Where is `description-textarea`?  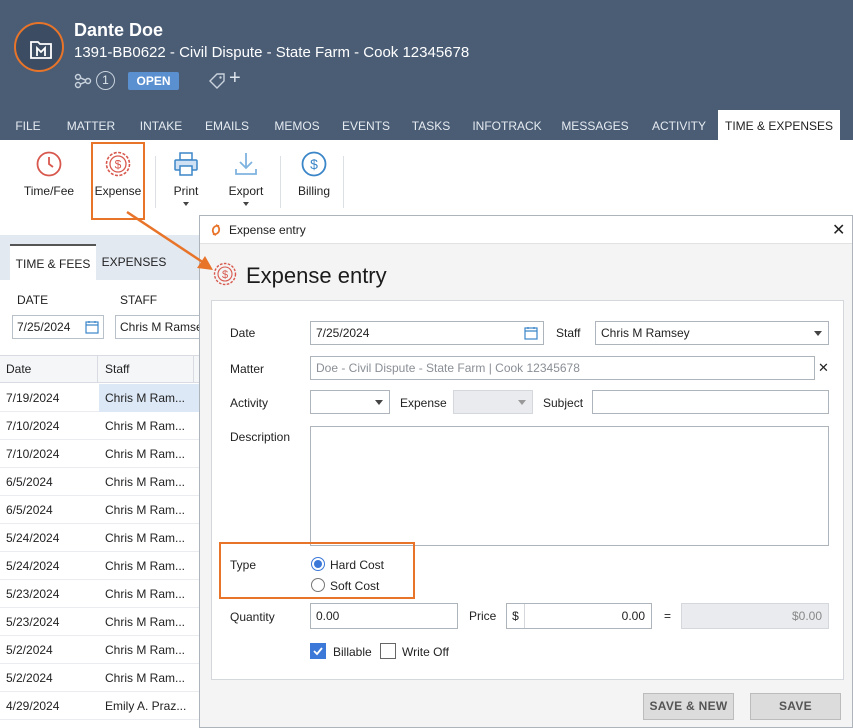
description-textarea is located at coordinates (569, 486).